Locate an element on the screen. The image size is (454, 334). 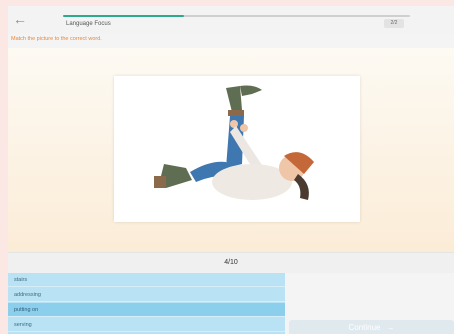
step-badge: 2/2 is located at coordinates (394, 23).